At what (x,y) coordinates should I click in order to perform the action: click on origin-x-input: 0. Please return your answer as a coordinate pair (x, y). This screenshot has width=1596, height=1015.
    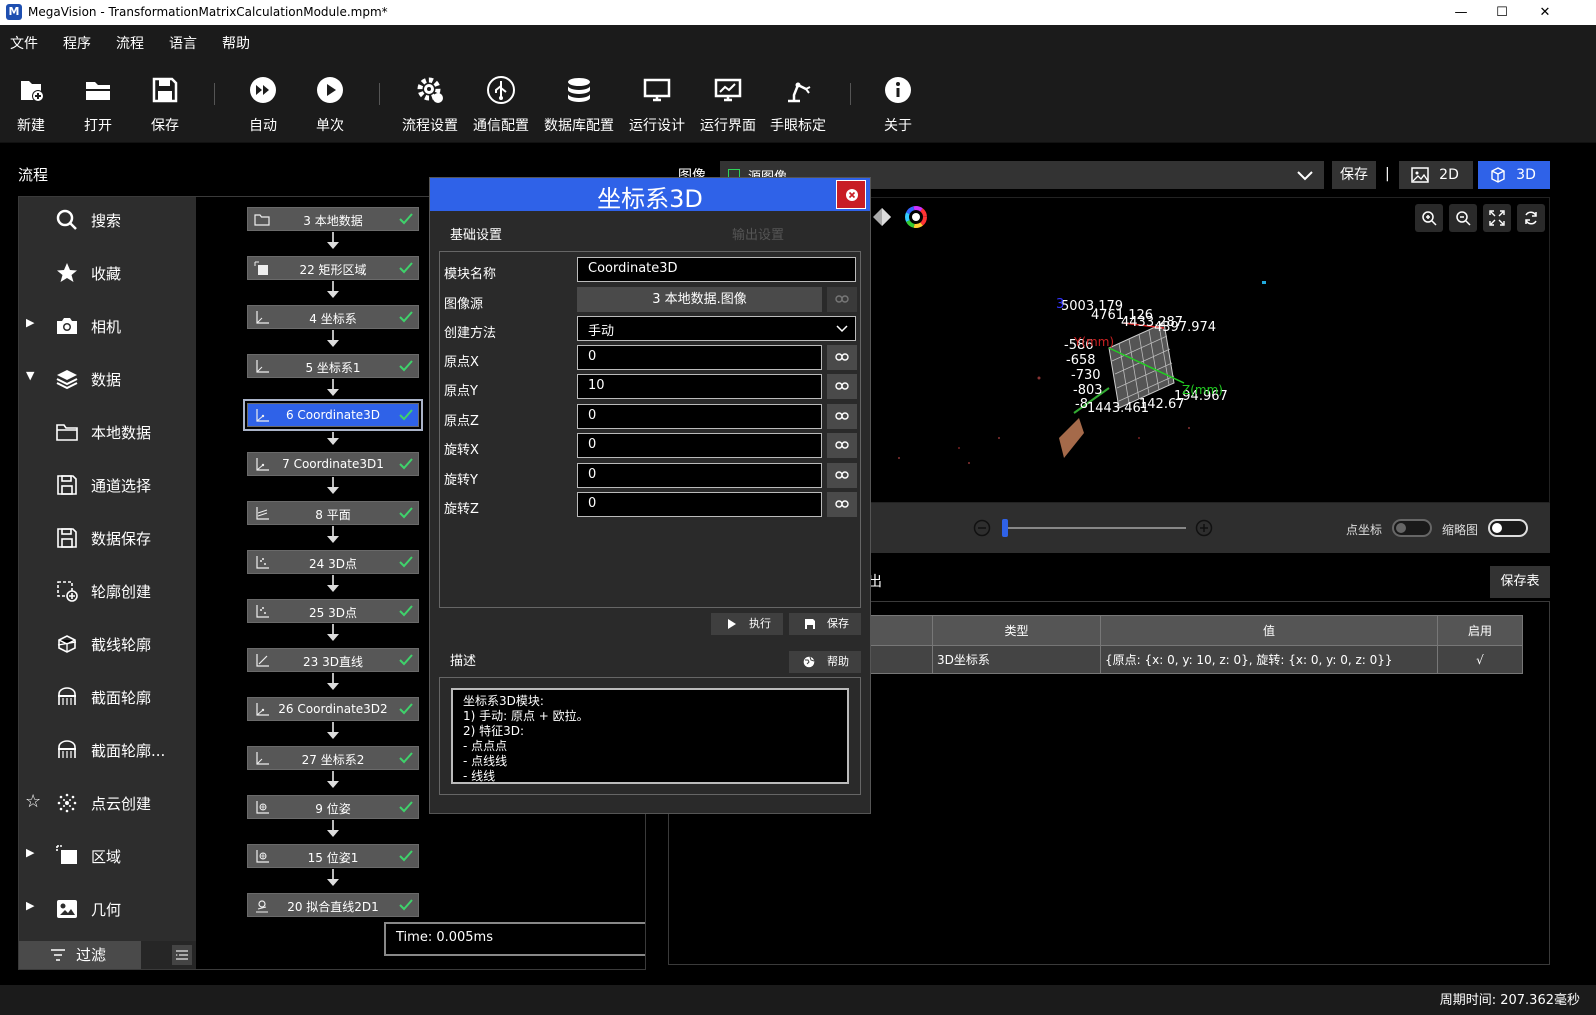
    Looking at the image, I should click on (699, 357).